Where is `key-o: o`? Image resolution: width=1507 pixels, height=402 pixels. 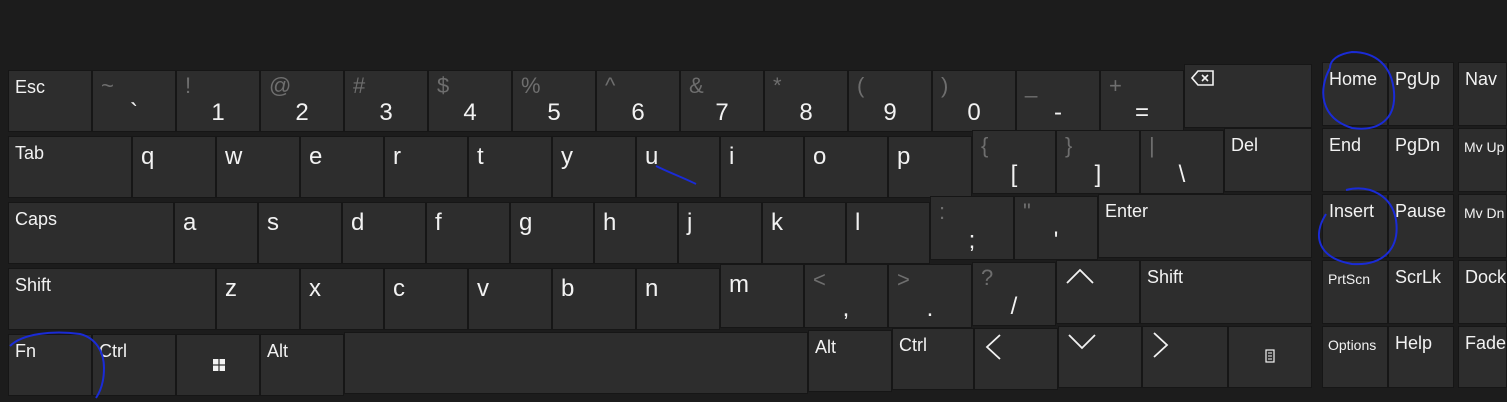 key-o: o is located at coordinates (846, 167).